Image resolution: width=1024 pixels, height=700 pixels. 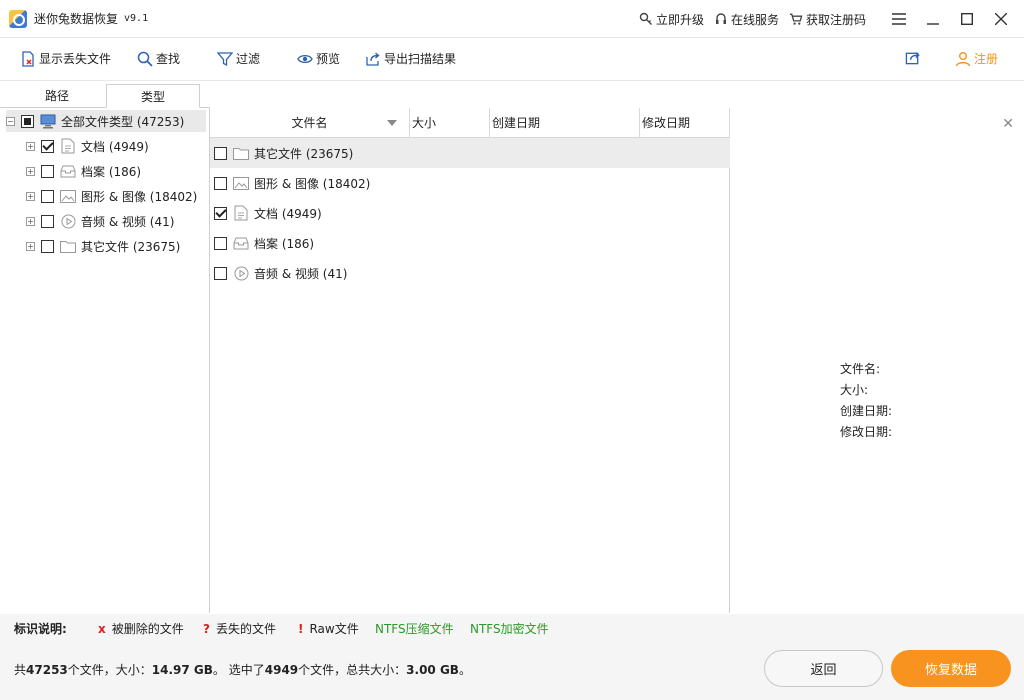 What do you see at coordinates (145, 59) in the screenshot?
I see `search-icon` at bounding box center [145, 59].